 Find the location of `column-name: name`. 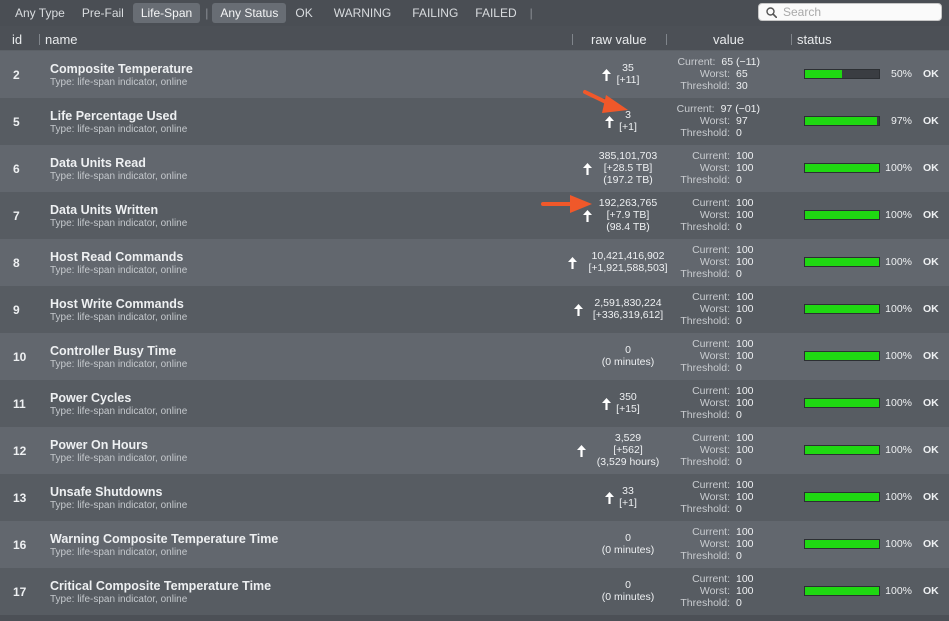

column-name: name is located at coordinates (61, 39).